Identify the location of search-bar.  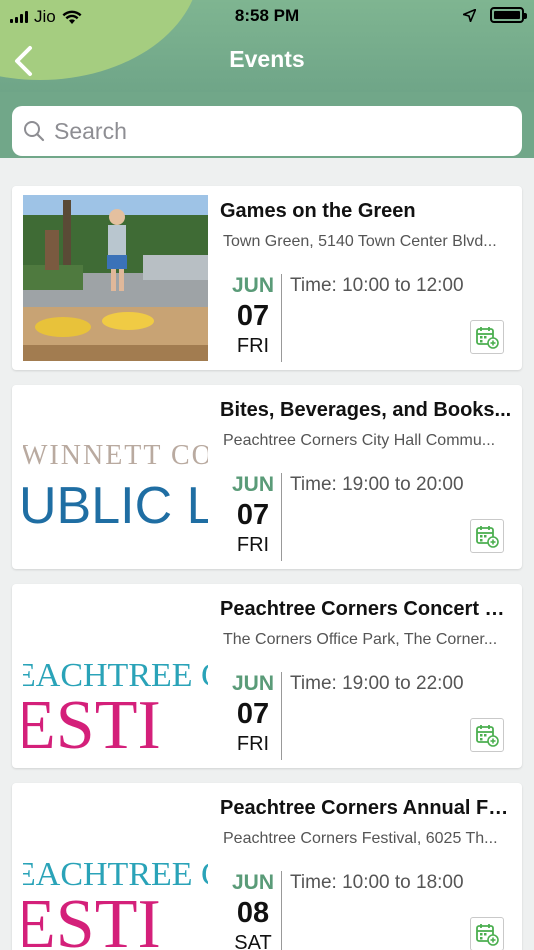
(267, 125).